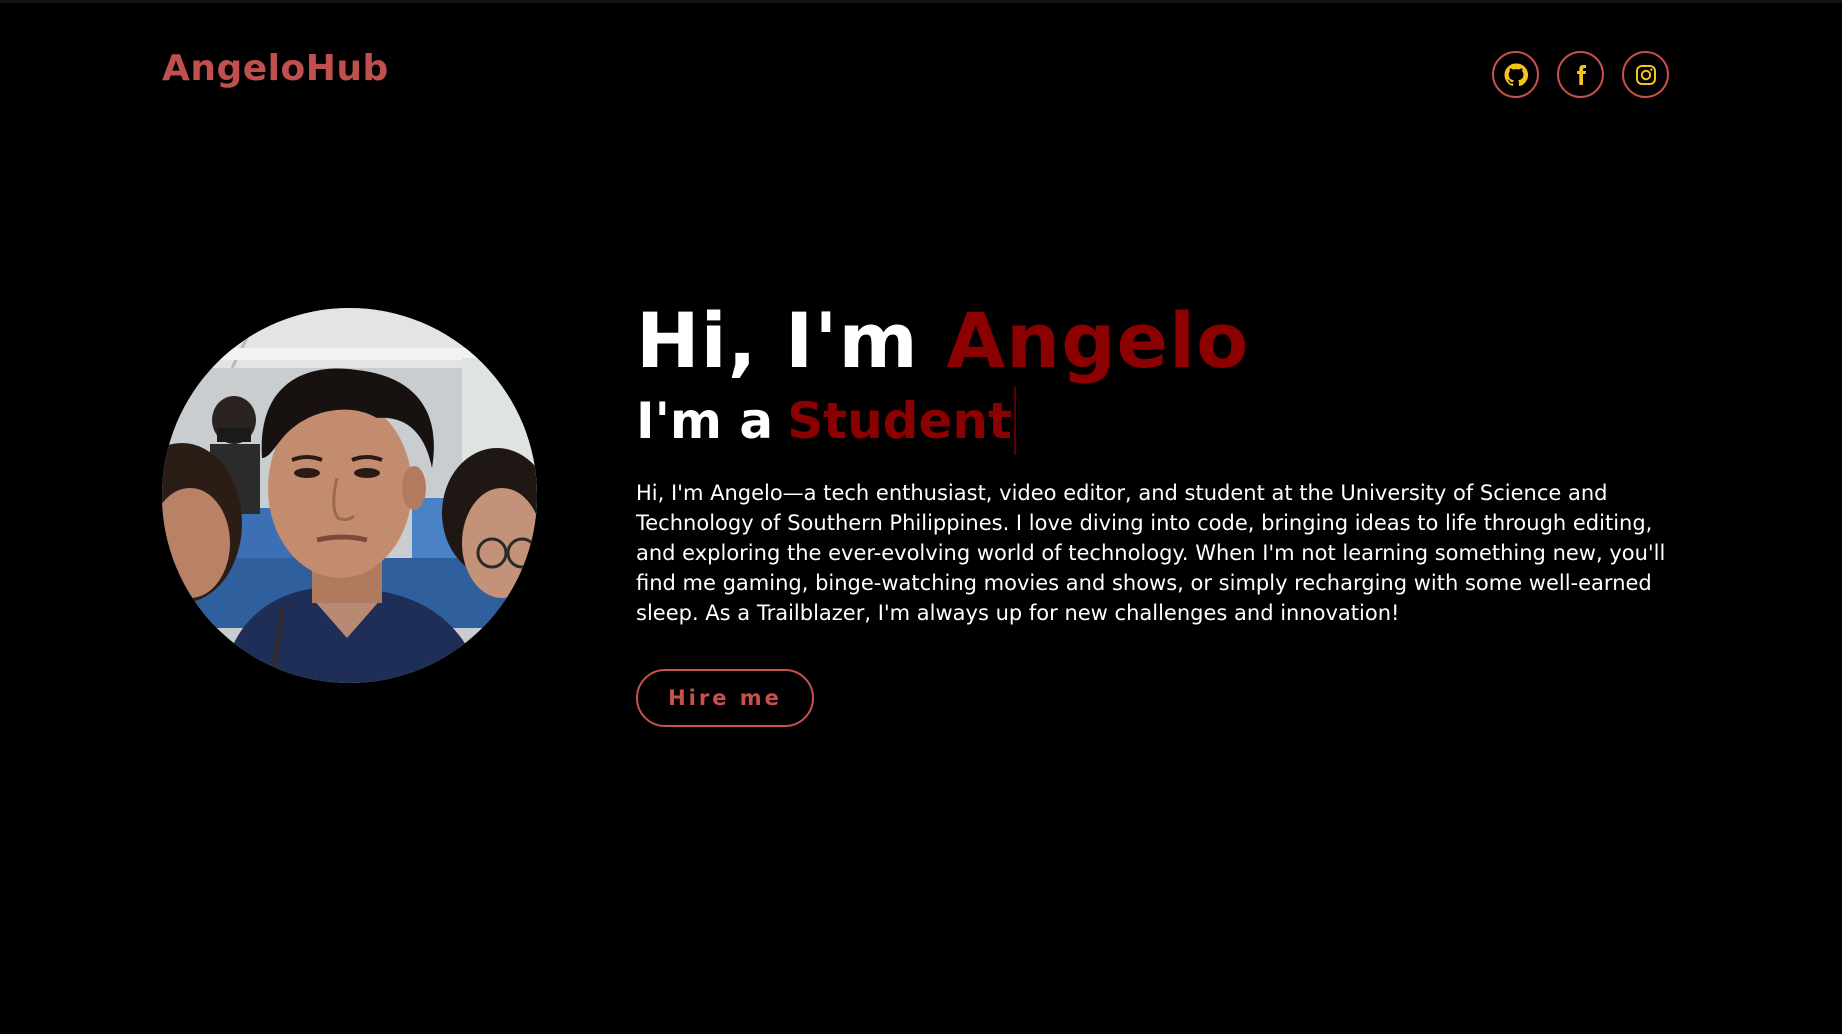 This screenshot has width=1842, height=1034. Describe the element at coordinates (705, 421) in the screenshot. I see `role-prefix: I'm a` at that location.